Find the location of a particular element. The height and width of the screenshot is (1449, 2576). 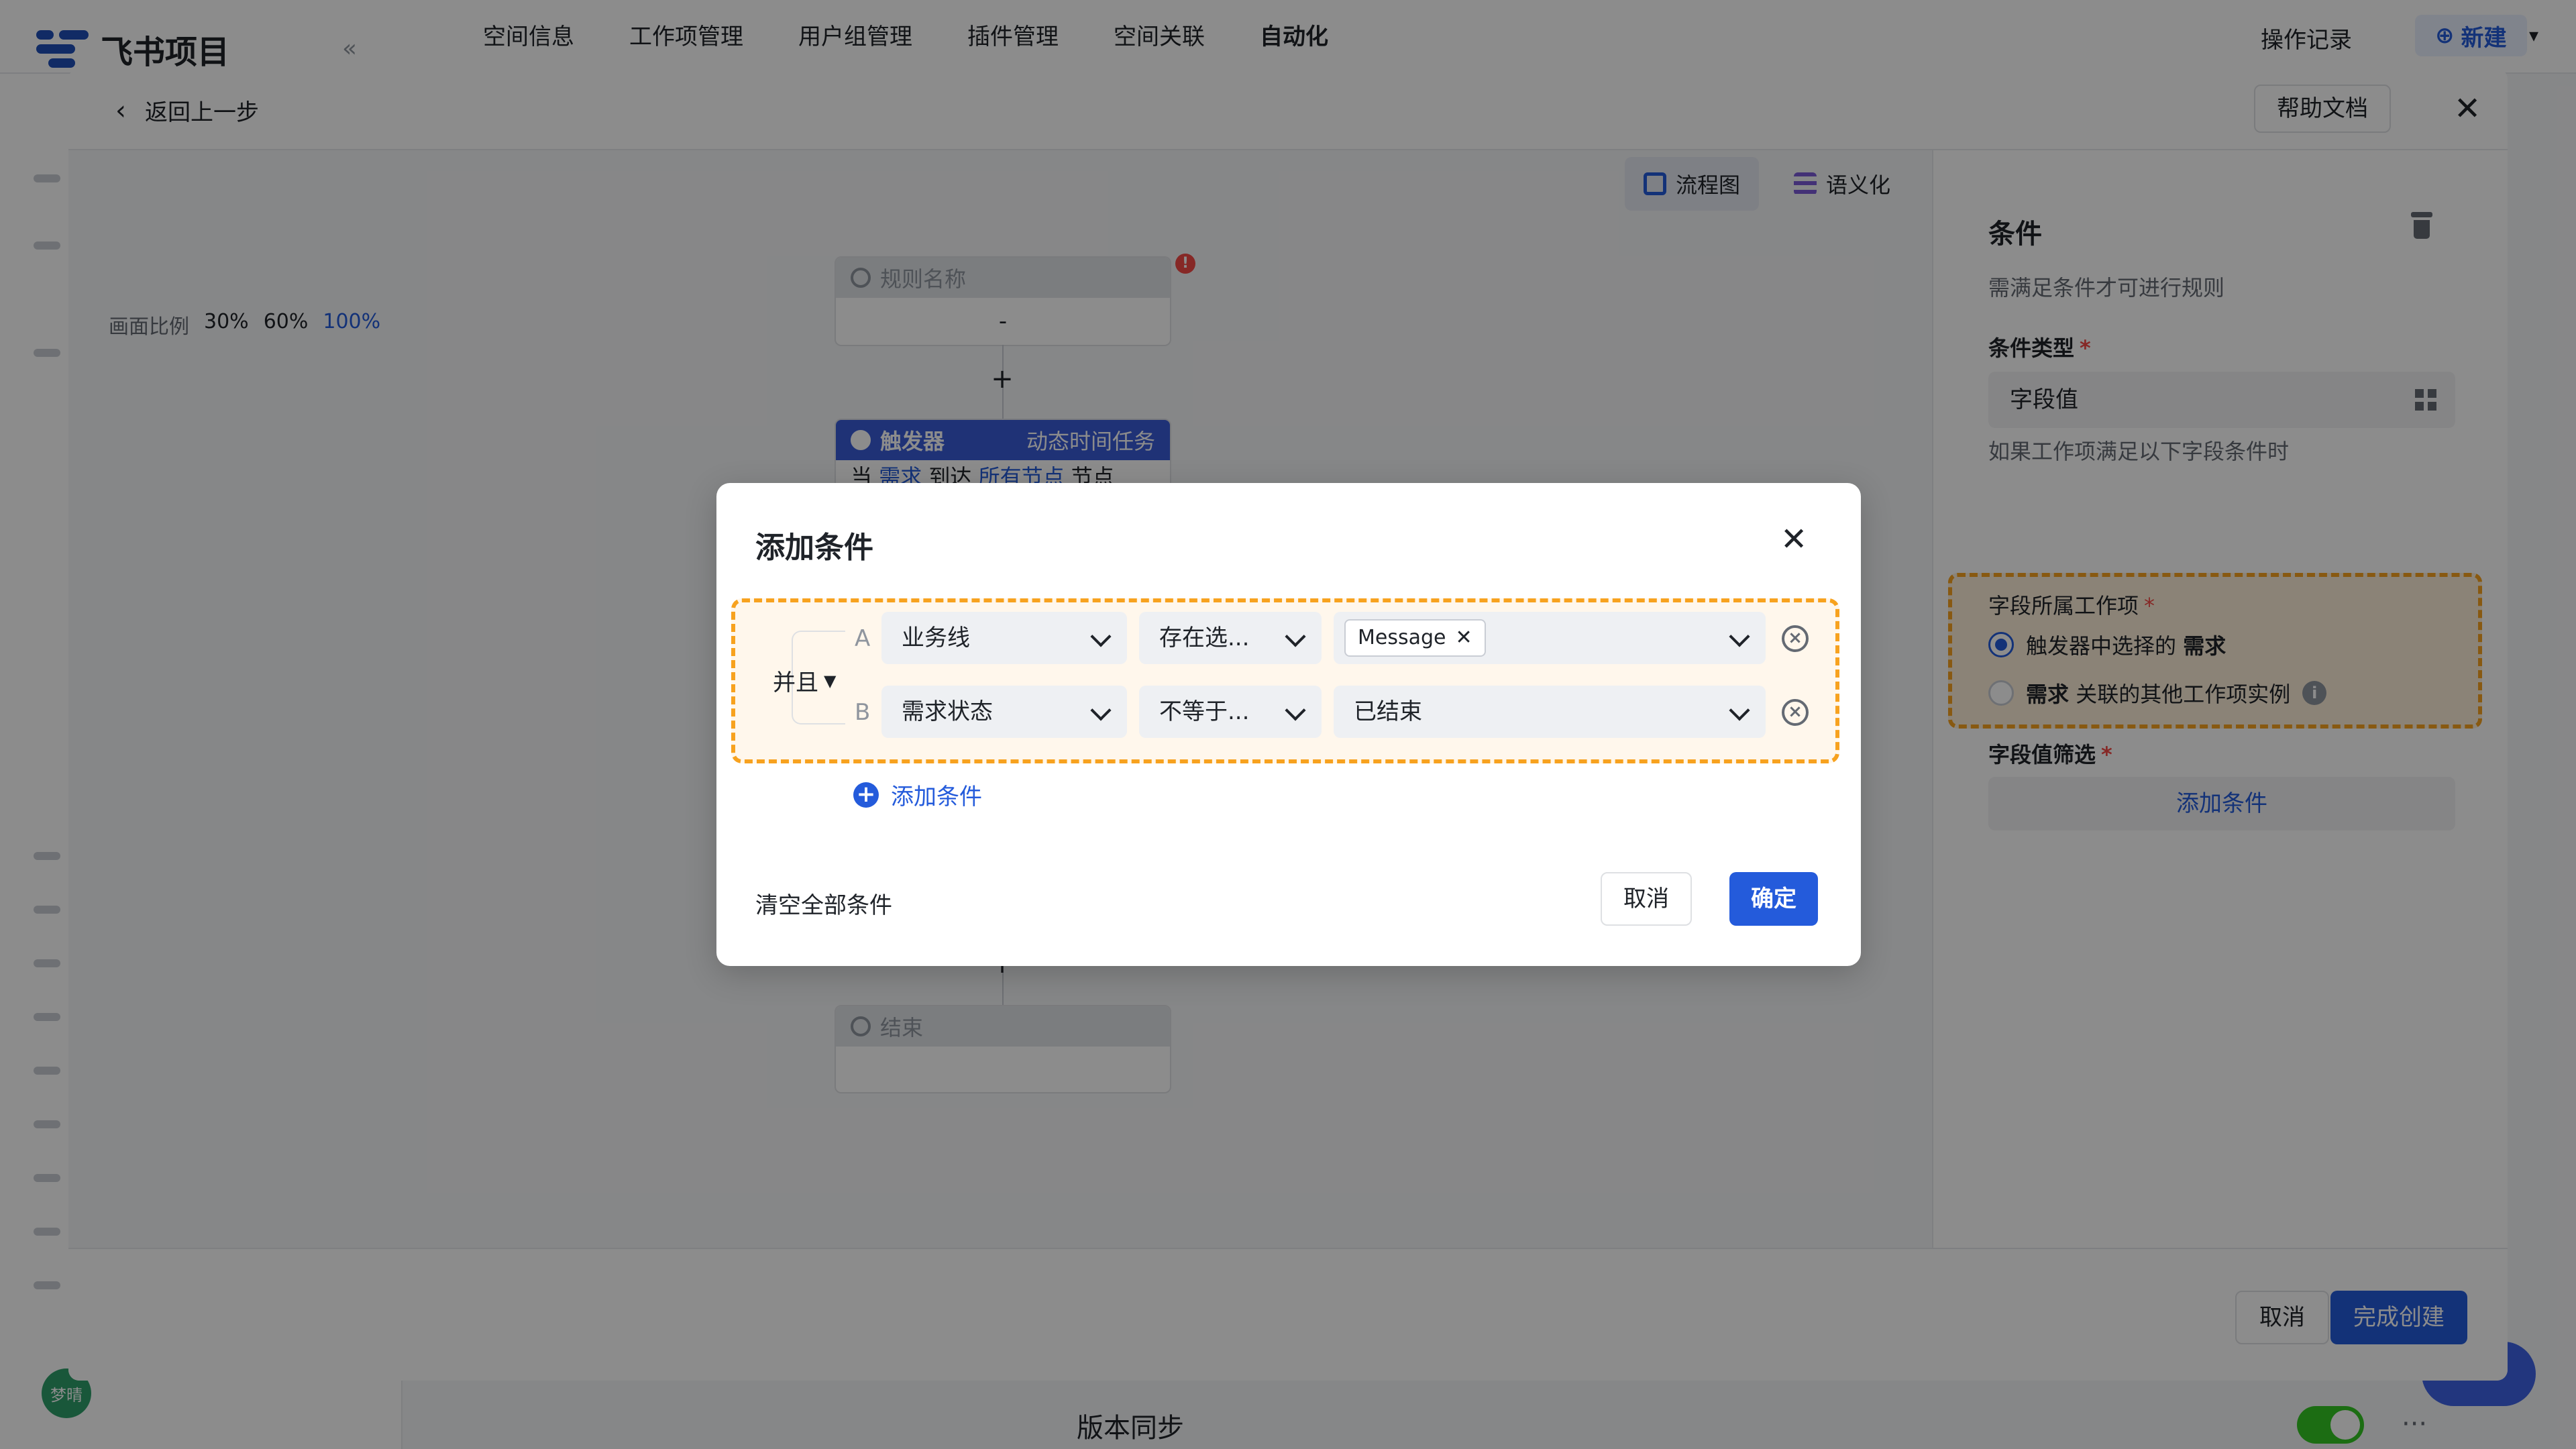

field-select-value: 需求状态 is located at coordinates (947, 711).